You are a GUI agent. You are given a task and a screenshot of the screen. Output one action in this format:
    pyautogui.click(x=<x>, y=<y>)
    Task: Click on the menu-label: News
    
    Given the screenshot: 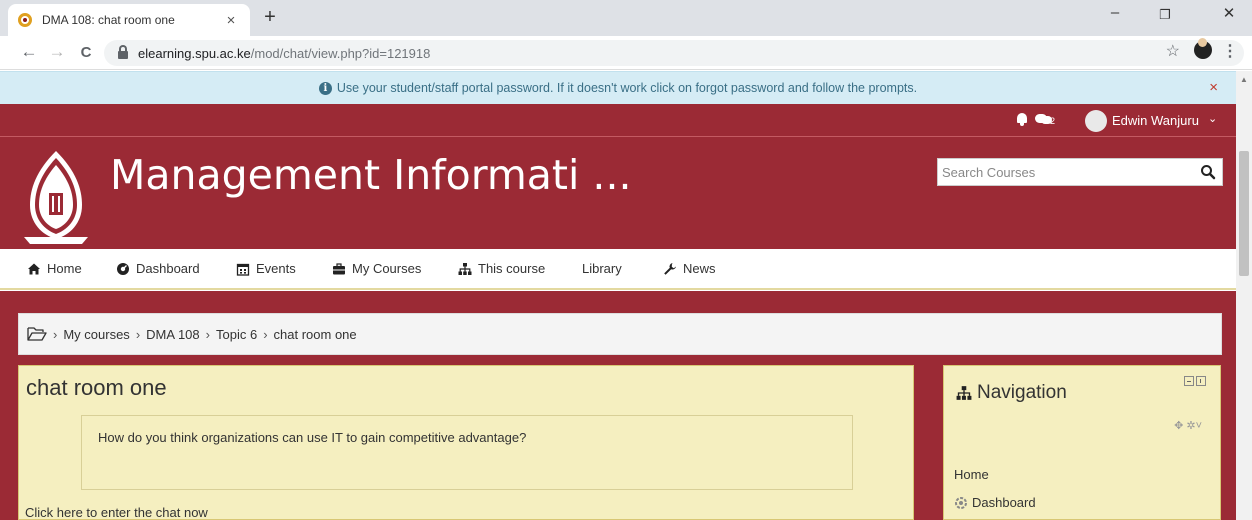 What is the action you would take?
    pyautogui.click(x=699, y=268)
    